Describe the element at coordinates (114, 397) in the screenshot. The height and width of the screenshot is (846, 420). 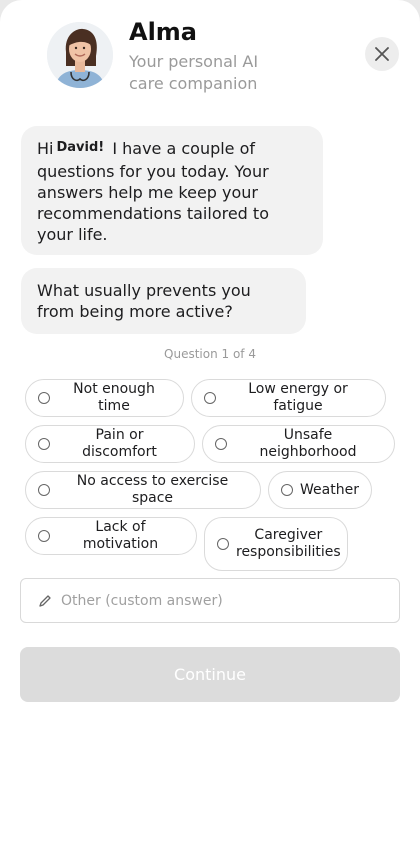
I see `option-label: Not enough time` at that location.